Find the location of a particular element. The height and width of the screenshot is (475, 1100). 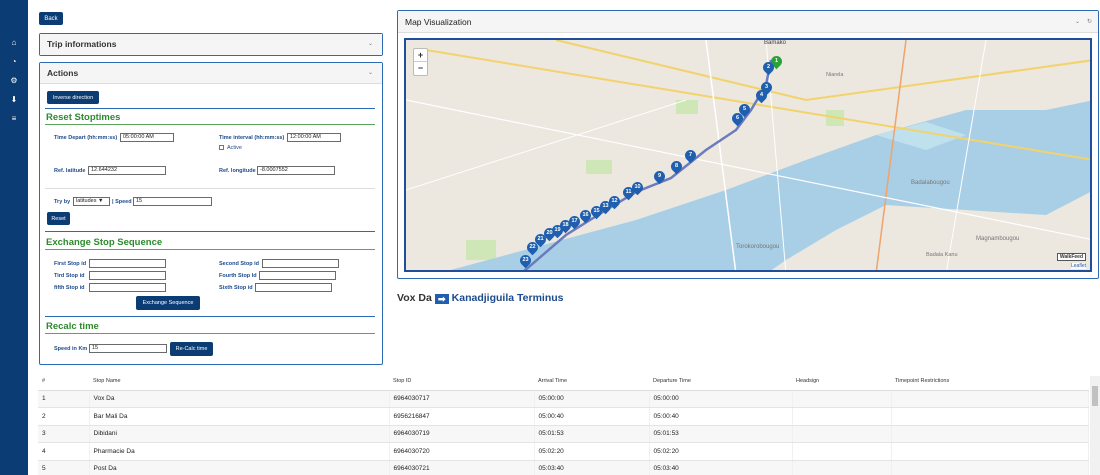

column-header: # is located at coordinates (63, 381).